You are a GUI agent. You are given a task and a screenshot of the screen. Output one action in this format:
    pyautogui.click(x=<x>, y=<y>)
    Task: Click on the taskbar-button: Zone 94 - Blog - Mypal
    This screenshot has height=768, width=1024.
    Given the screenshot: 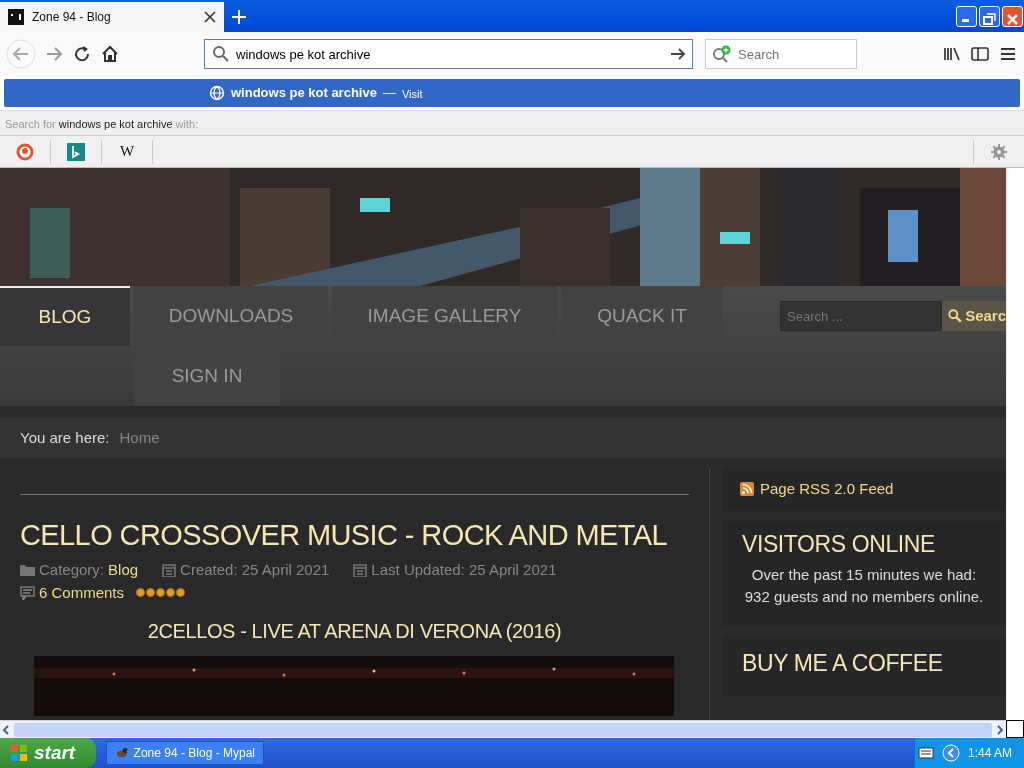 What is the action you would take?
    pyautogui.click(x=185, y=753)
    